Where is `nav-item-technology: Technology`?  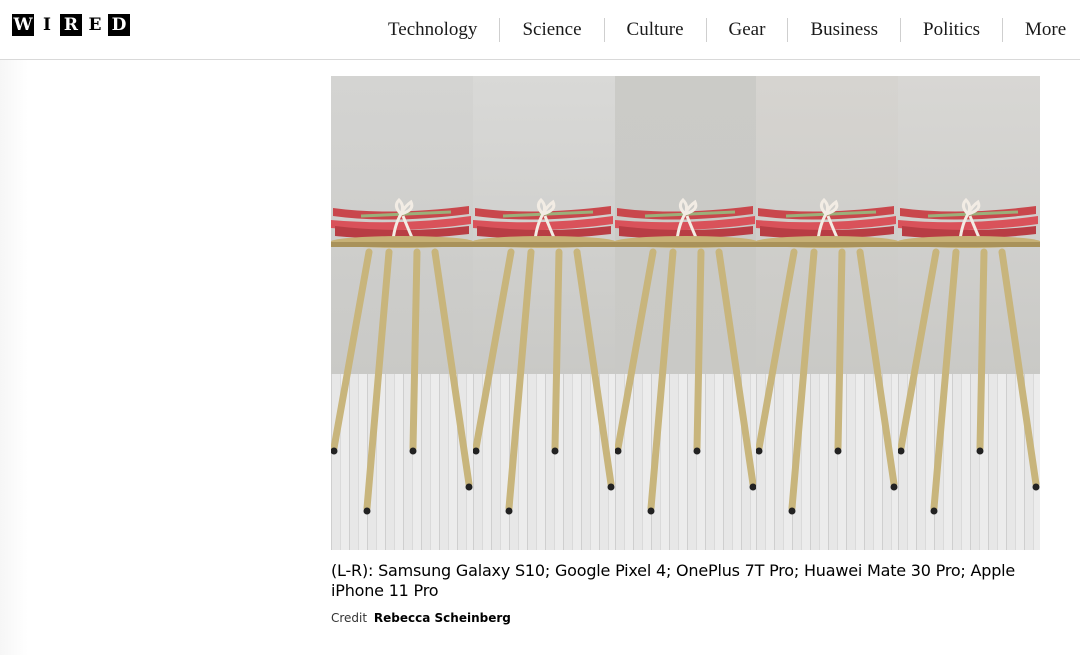
nav-item-technology: Technology is located at coordinates (432, 30).